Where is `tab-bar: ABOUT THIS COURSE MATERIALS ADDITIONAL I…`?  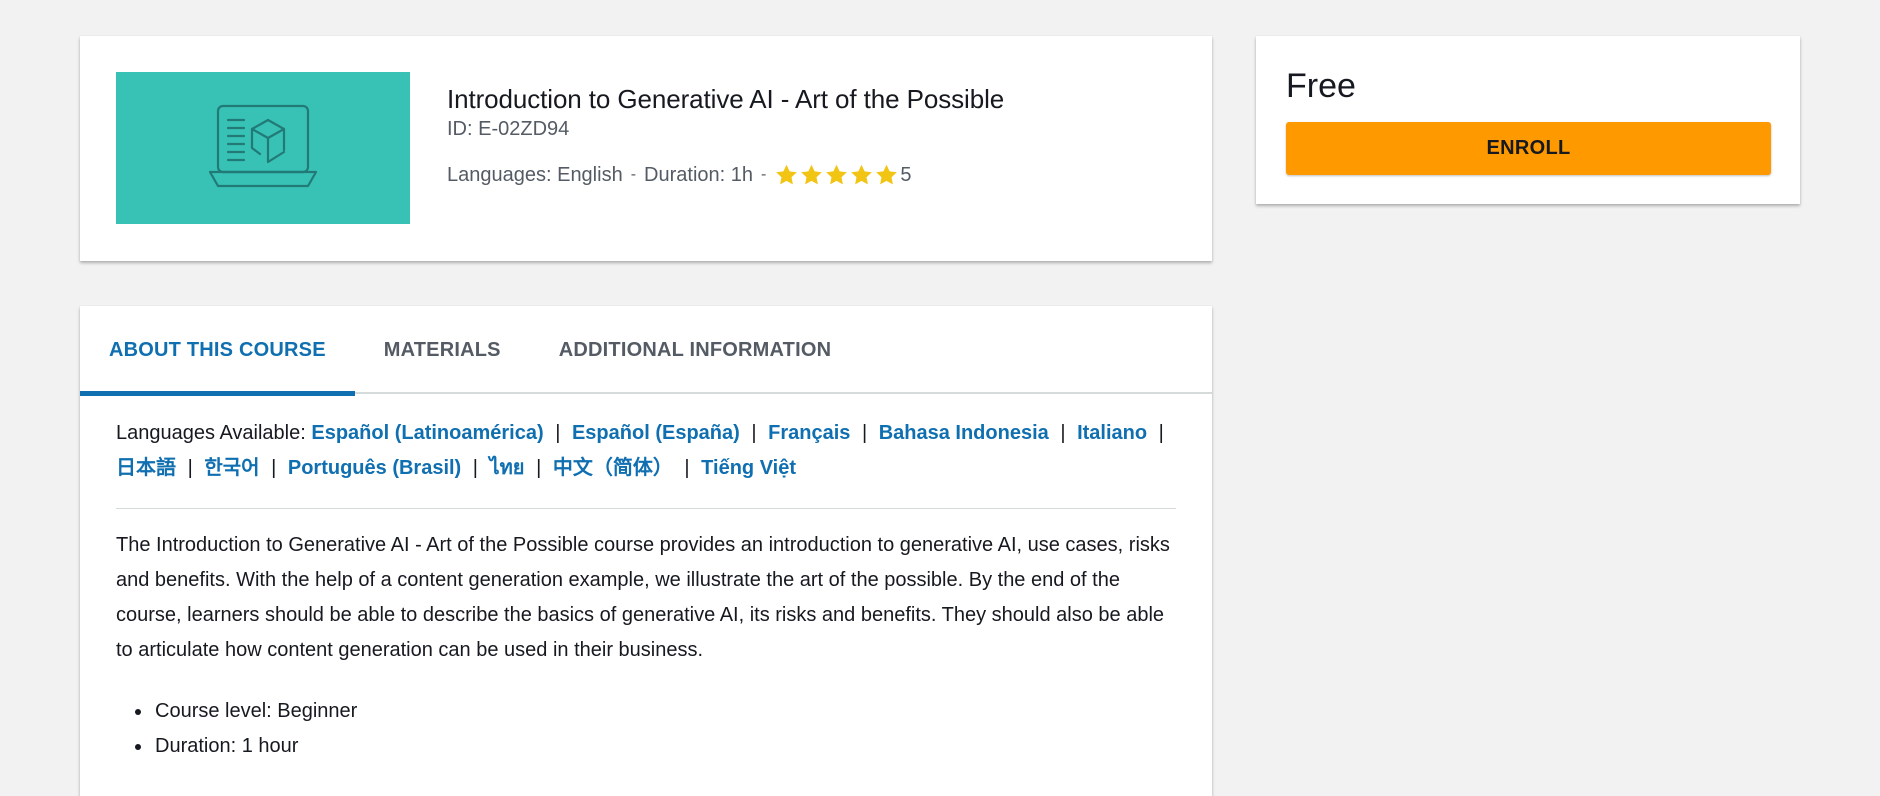 tab-bar: ABOUT THIS COURSE MATERIALS ADDITIONAL I… is located at coordinates (646, 351).